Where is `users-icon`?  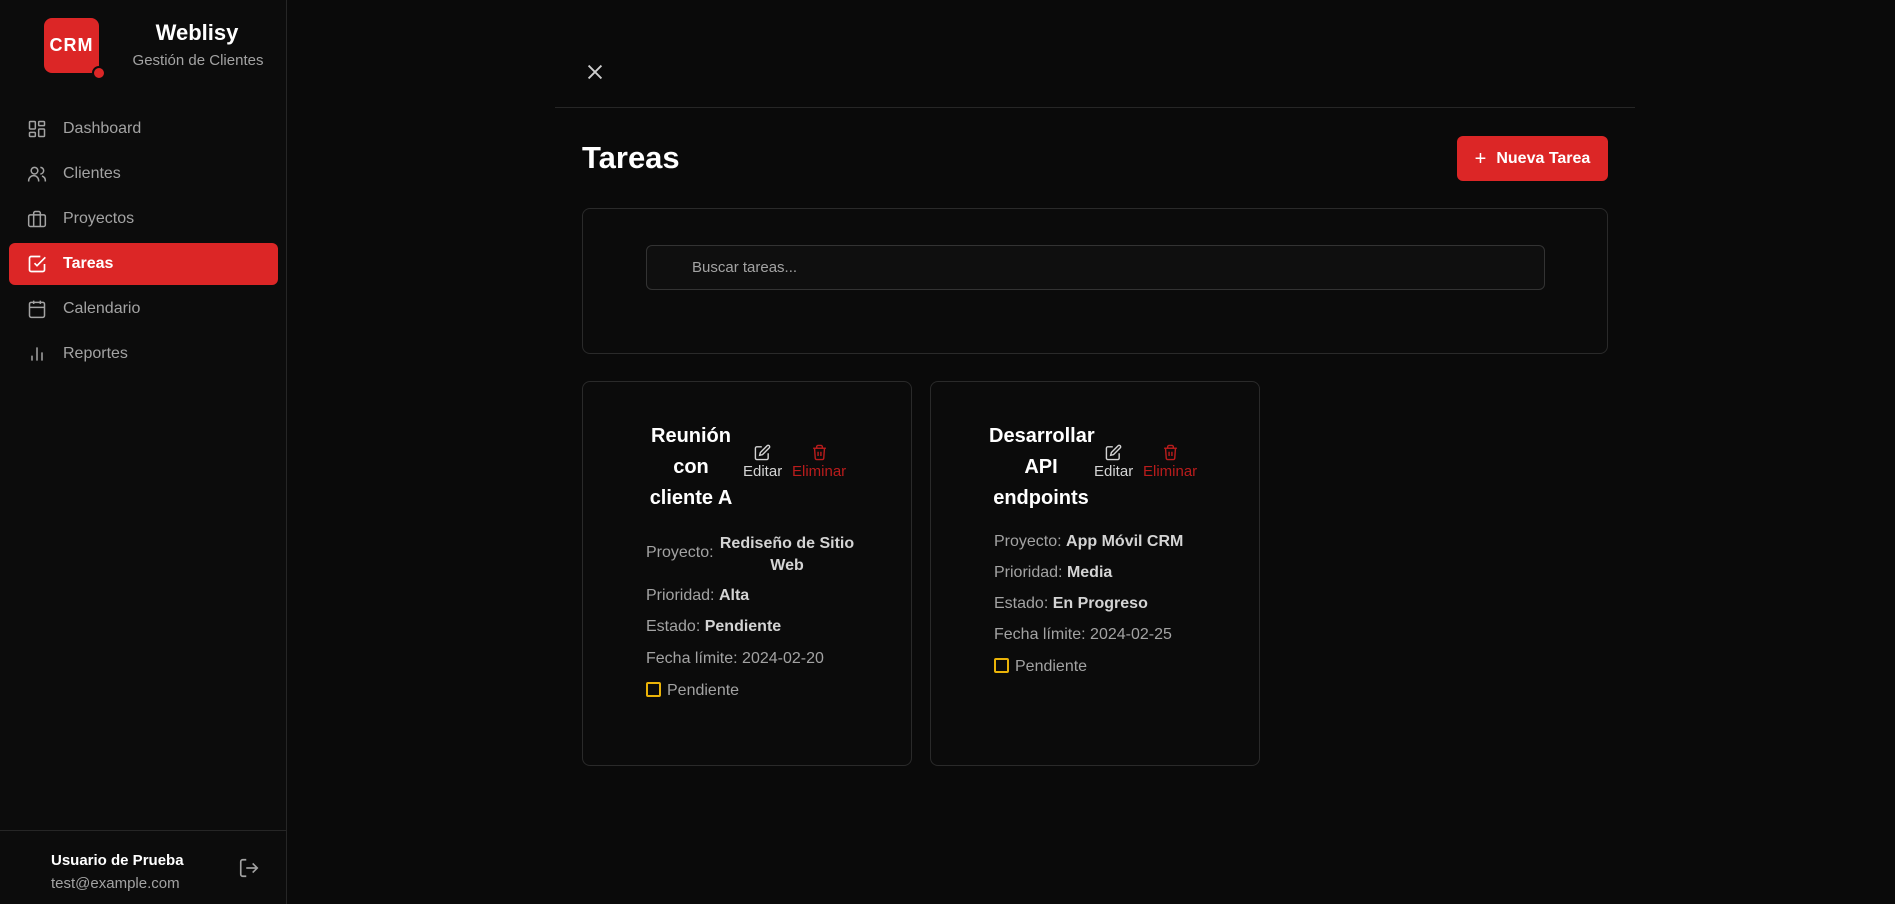 users-icon is located at coordinates (37, 174).